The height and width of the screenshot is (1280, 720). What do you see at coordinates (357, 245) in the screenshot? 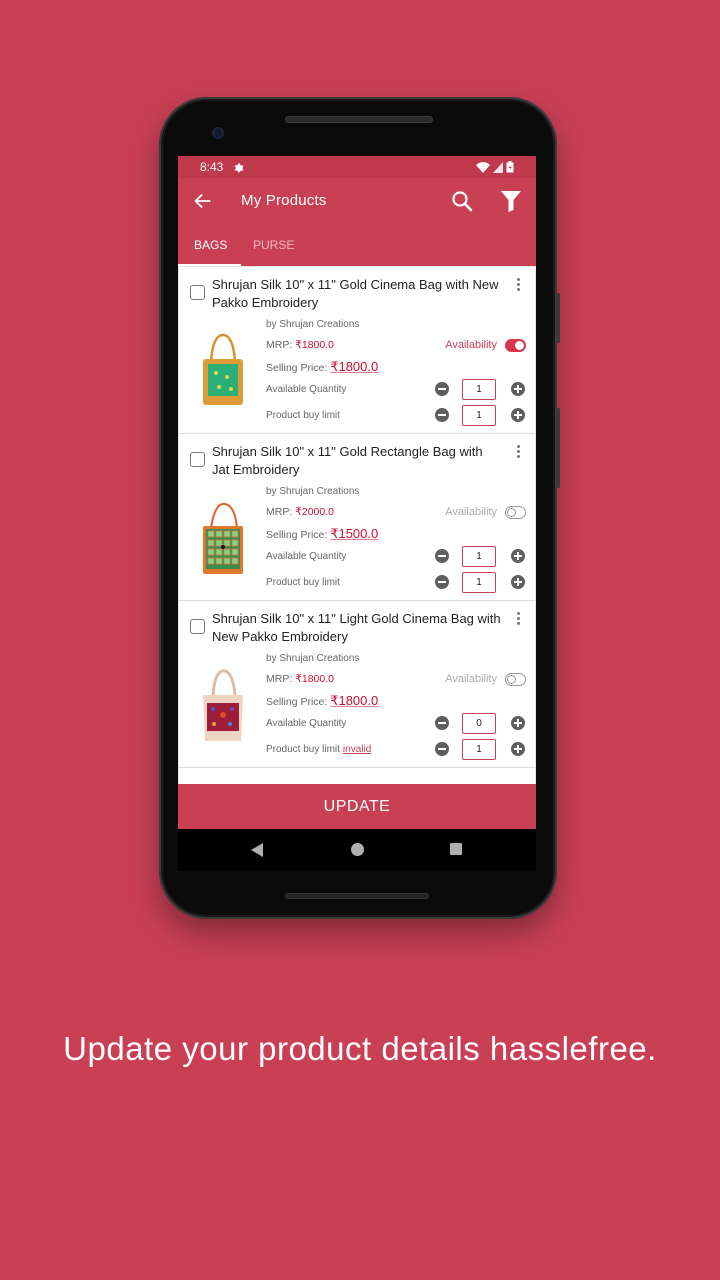
I see `tab-bar: BAGS PURSE` at bounding box center [357, 245].